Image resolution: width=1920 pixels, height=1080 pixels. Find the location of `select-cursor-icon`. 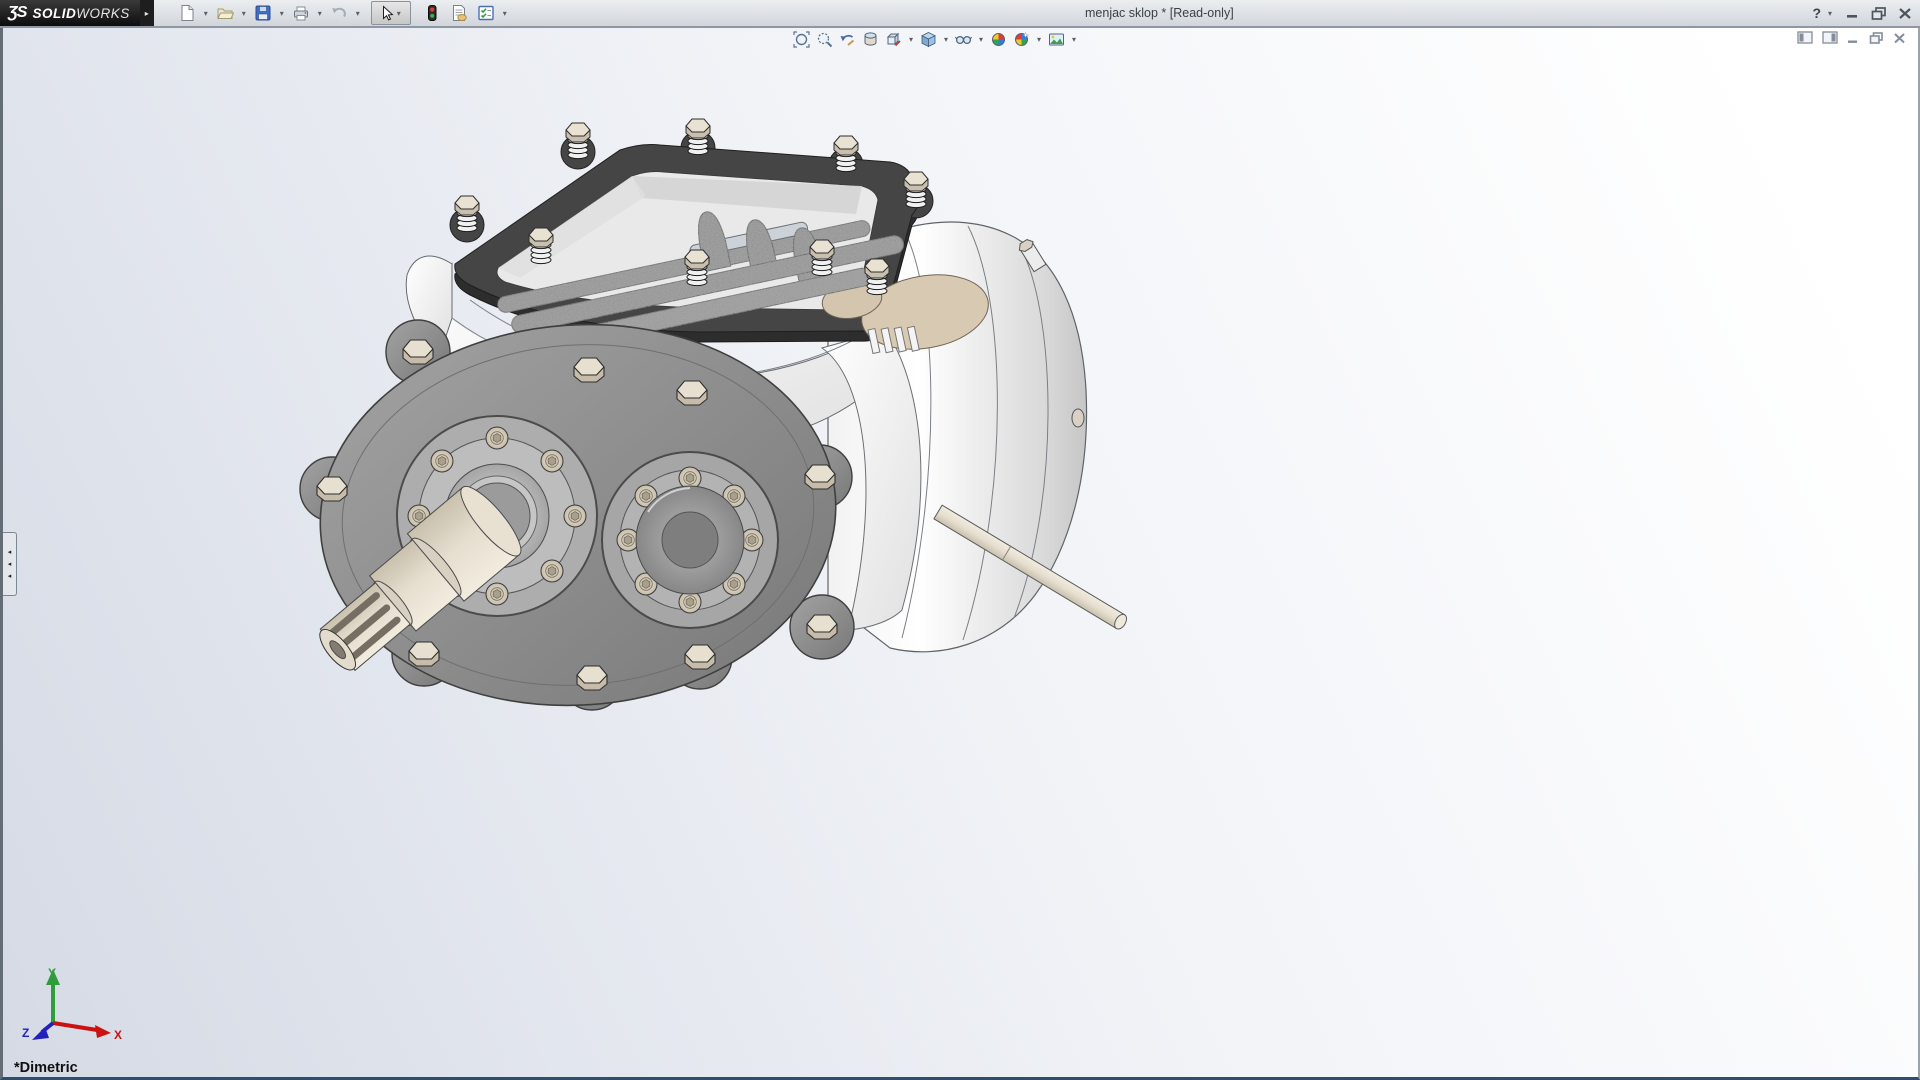

select-cursor-icon is located at coordinates (388, 12).